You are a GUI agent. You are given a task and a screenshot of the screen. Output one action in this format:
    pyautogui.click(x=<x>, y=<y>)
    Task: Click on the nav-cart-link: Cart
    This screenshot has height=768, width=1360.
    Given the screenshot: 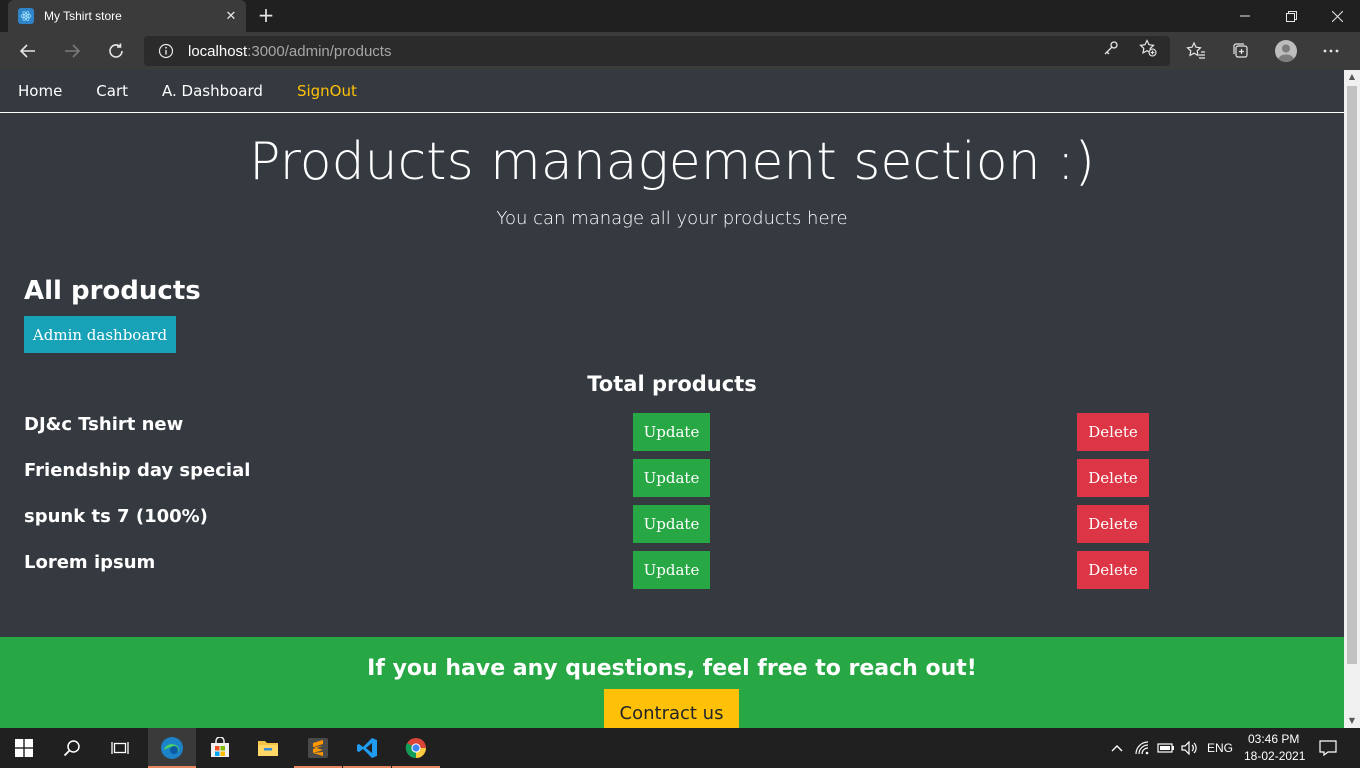 What is the action you would take?
    pyautogui.click(x=112, y=91)
    